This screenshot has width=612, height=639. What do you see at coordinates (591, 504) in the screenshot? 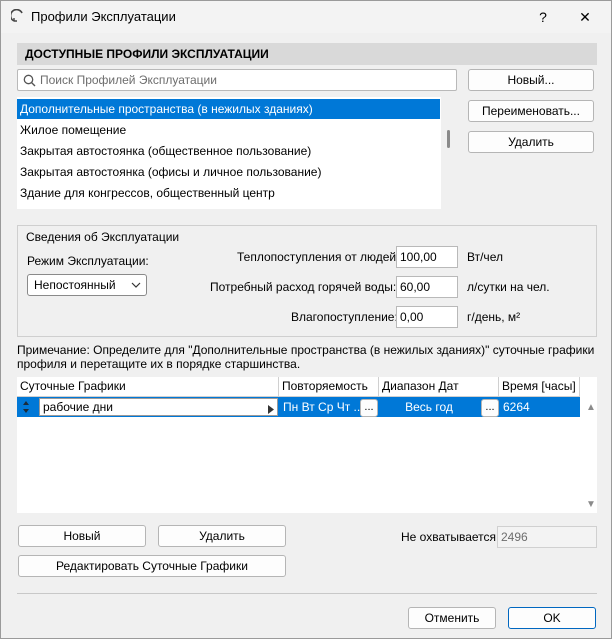
I see `scroll-down-icon: ▼` at bounding box center [591, 504].